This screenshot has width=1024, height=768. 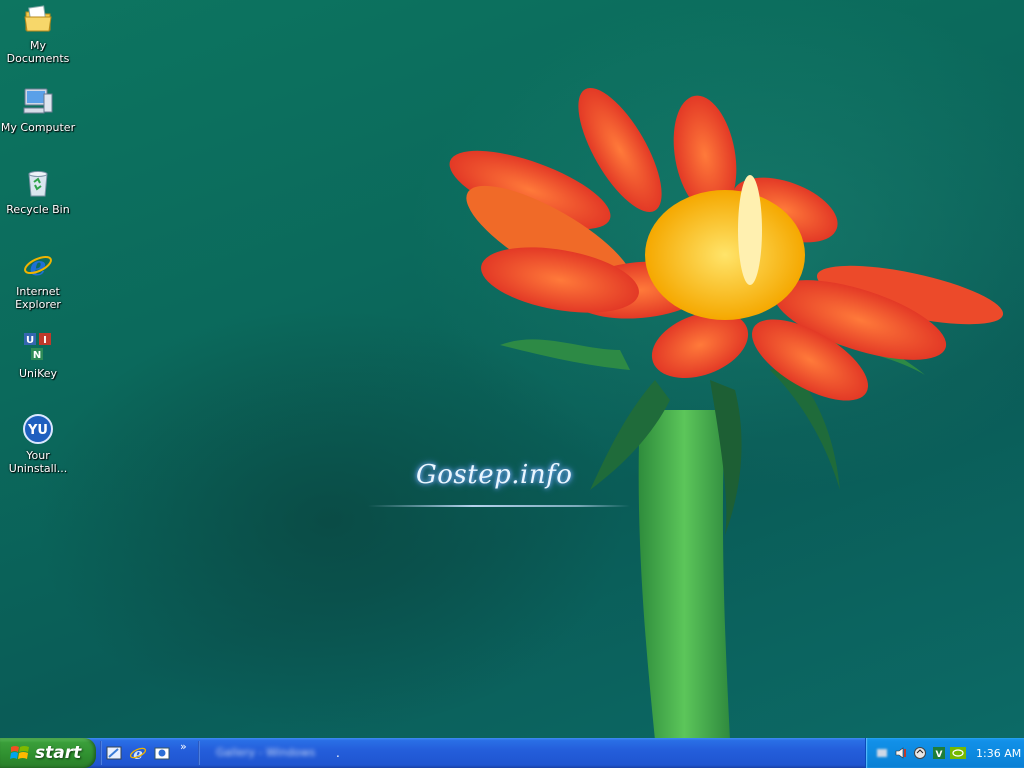 I want to click on svg-text: V, so click(x=939, y=755).